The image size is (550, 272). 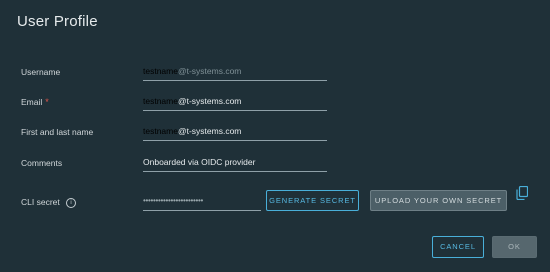 I want to click on required-indicator: *, so click(x=47, y=102).